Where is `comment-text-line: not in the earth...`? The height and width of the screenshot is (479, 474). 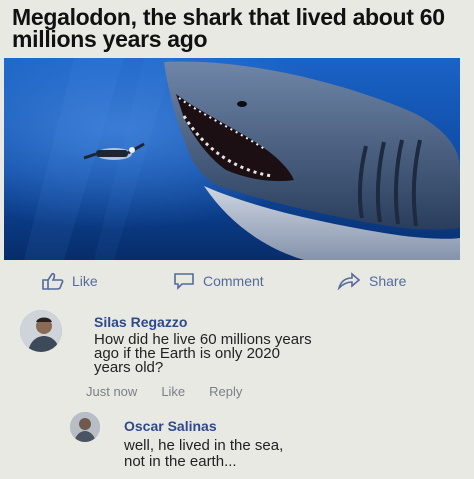 comment-text-line: not in the earth... is located at coordinates (180, 461).